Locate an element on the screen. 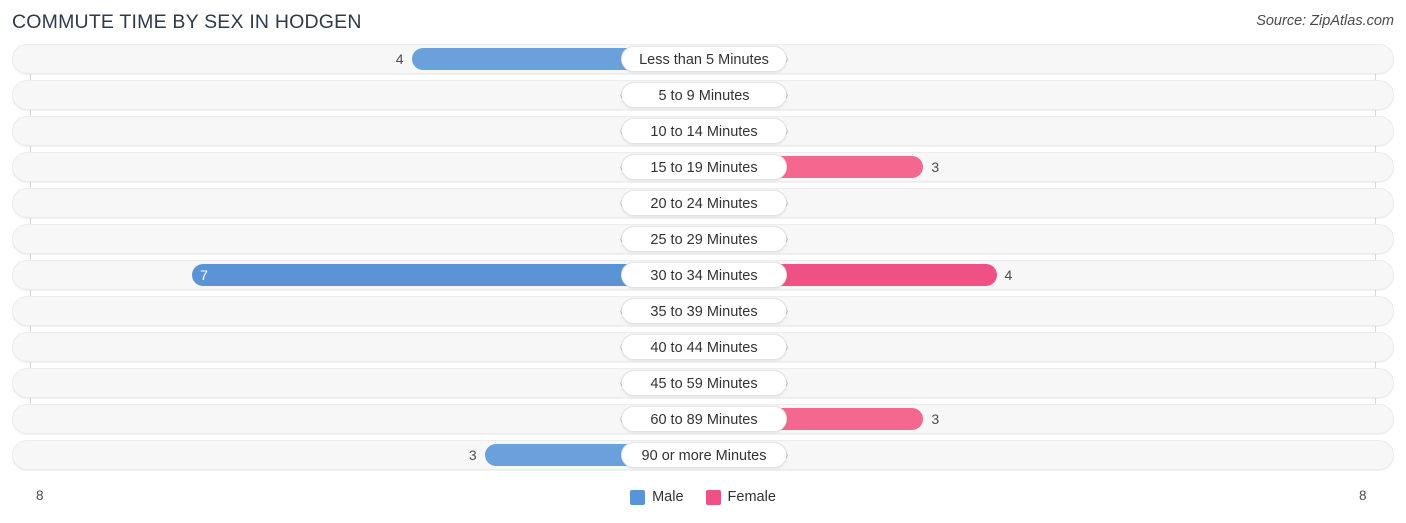  bar-row: 0010 to 14 Minutes is located at coordinates (703, 131).